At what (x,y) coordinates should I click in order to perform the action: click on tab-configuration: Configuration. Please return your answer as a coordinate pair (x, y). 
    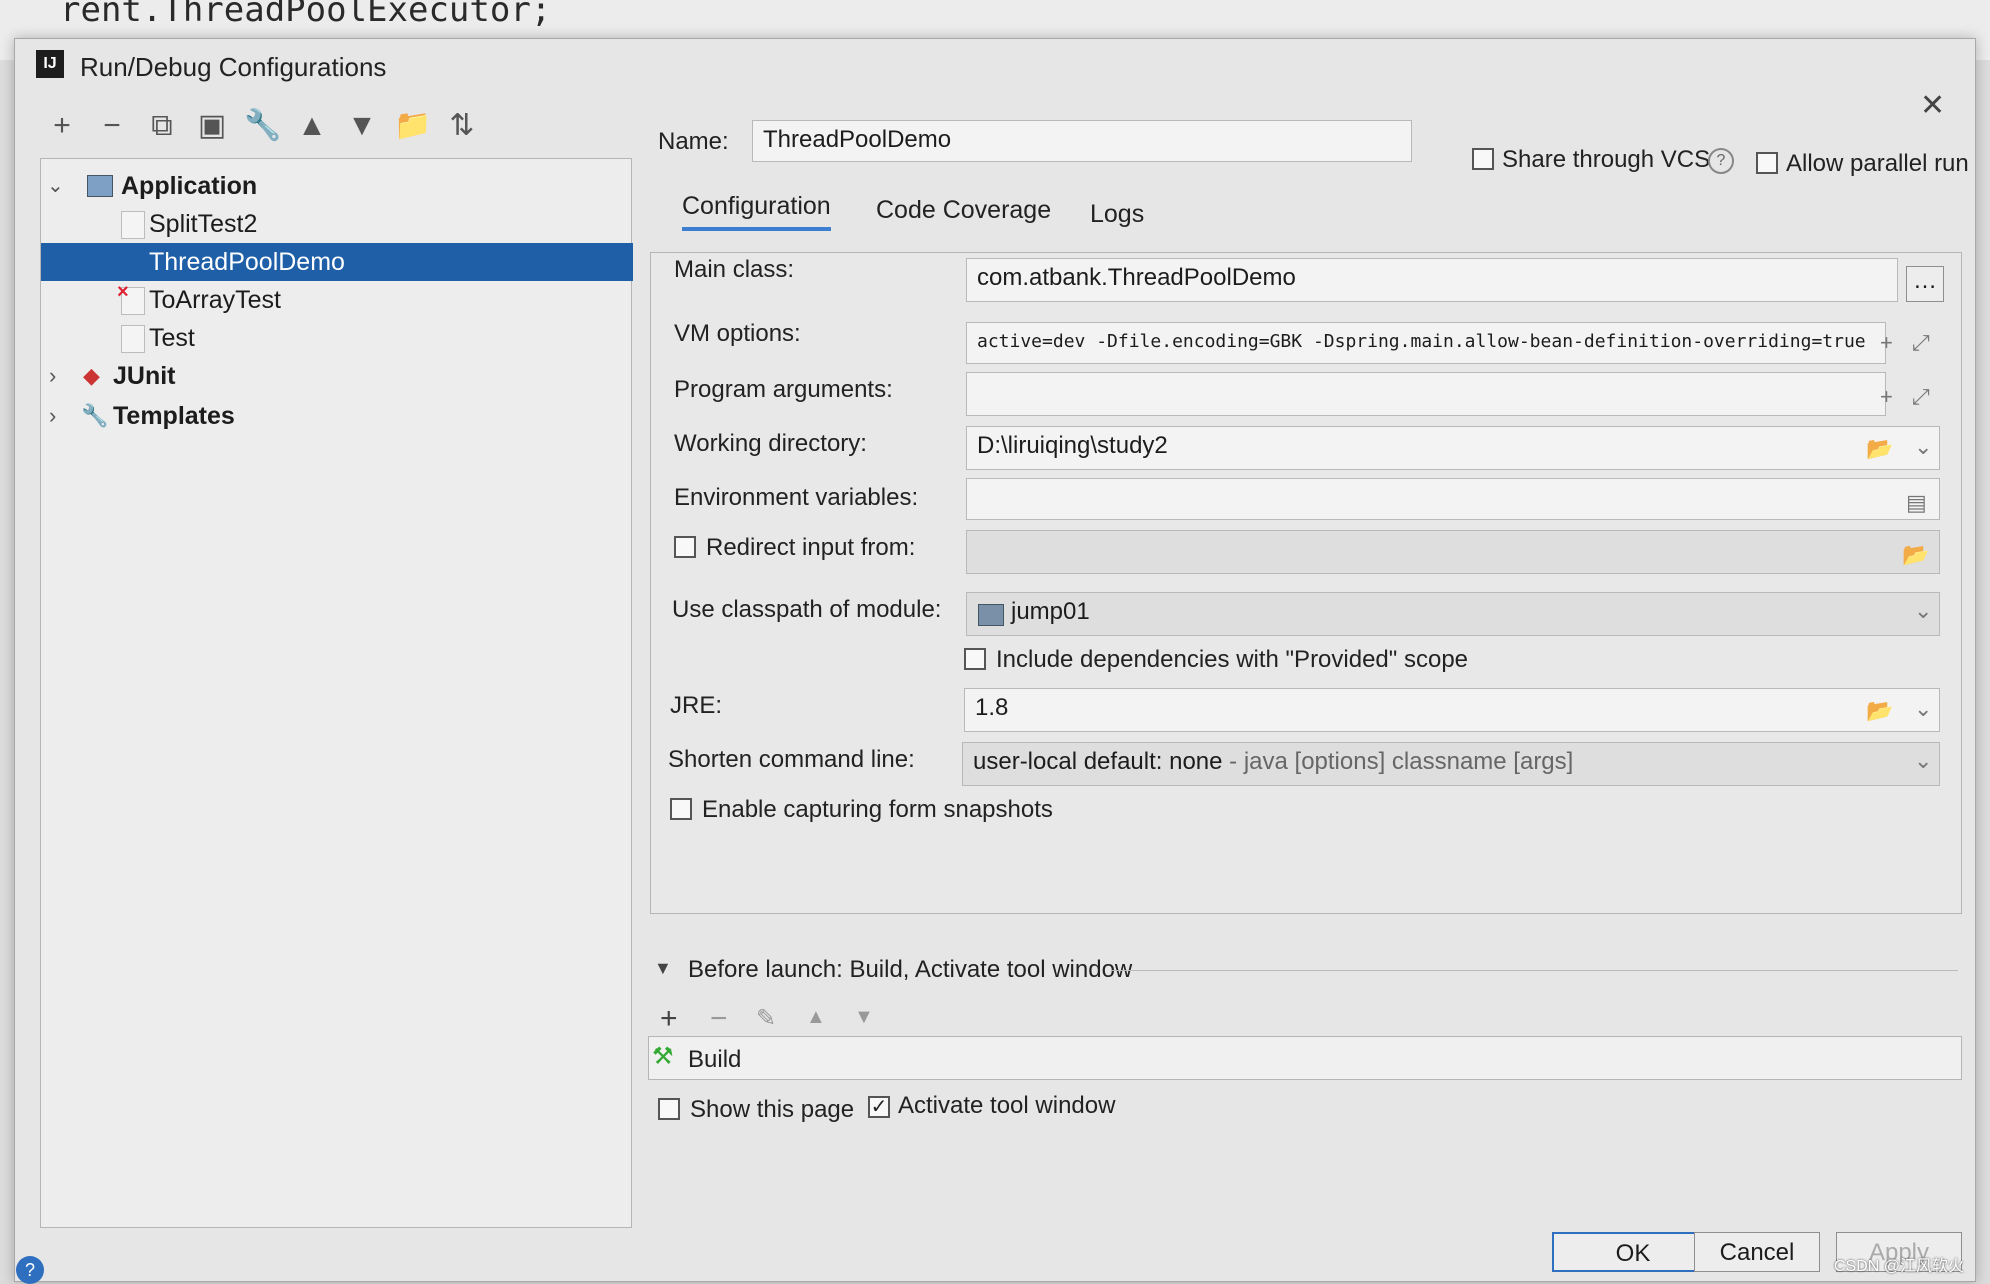
    Looking at the image, I should click on (756, 211).